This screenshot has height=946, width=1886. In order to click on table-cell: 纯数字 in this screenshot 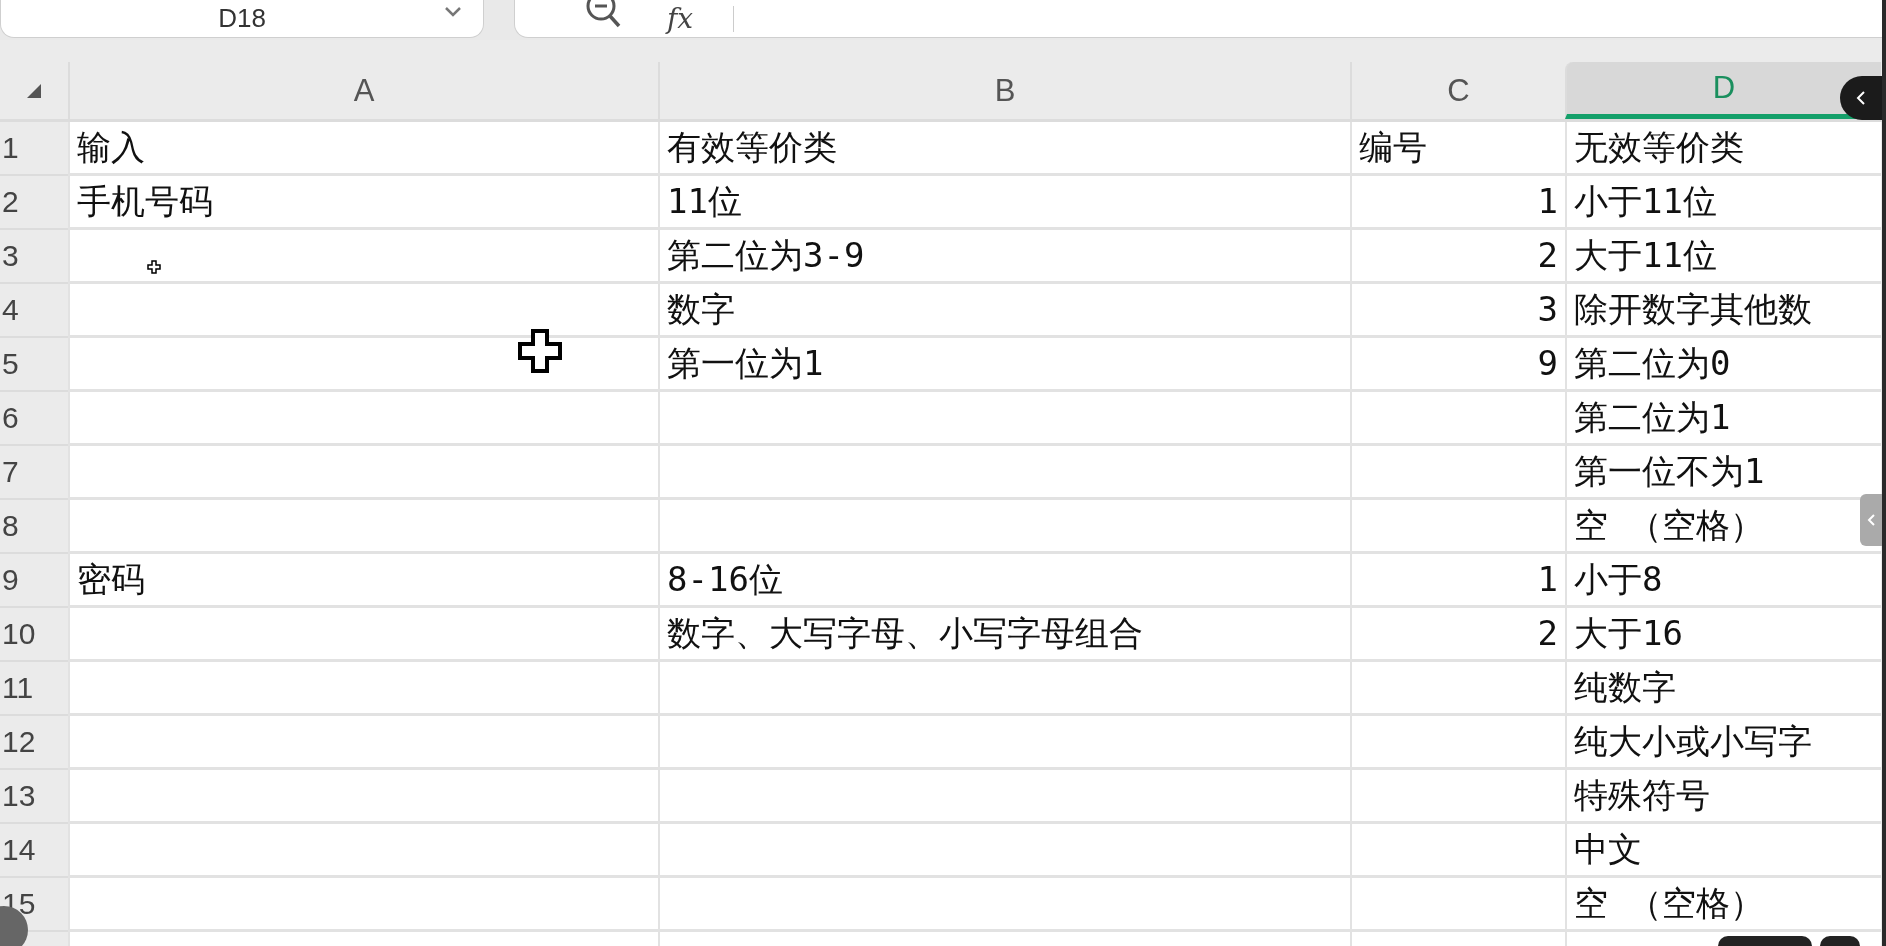, I will do `click(1723, 689)`.